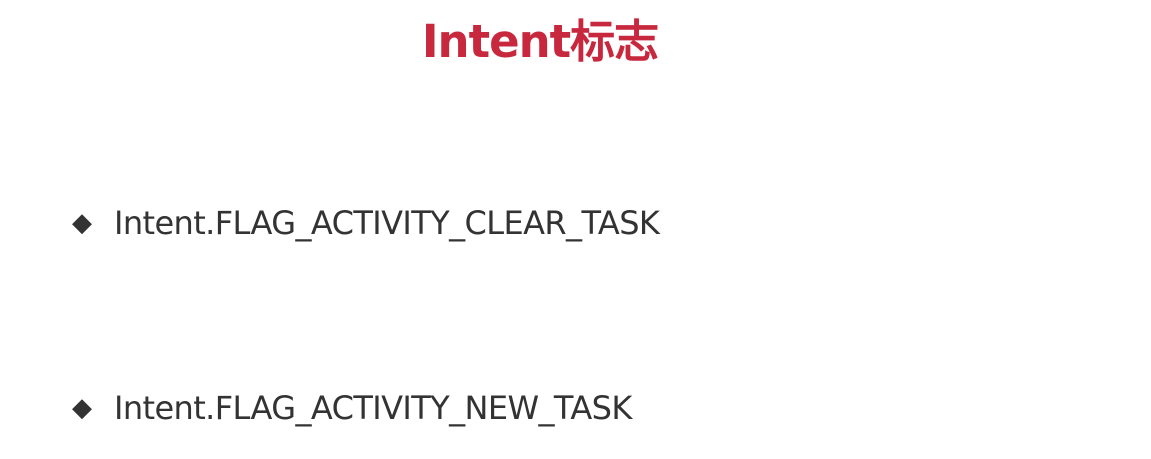 The image size is (1151, 459). What do you see at coordinates (387, 223) in the screenshot?
I see `bullet-text: Intent.FLAG_ACTIVITY_CLEAR_TASK` at bounding box center [387, 223].